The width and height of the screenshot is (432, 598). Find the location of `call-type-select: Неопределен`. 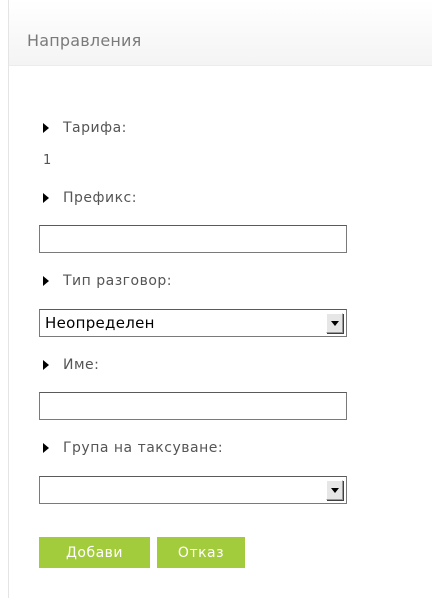

call-type-select: Неопределен is located at coordinates (193, 323).